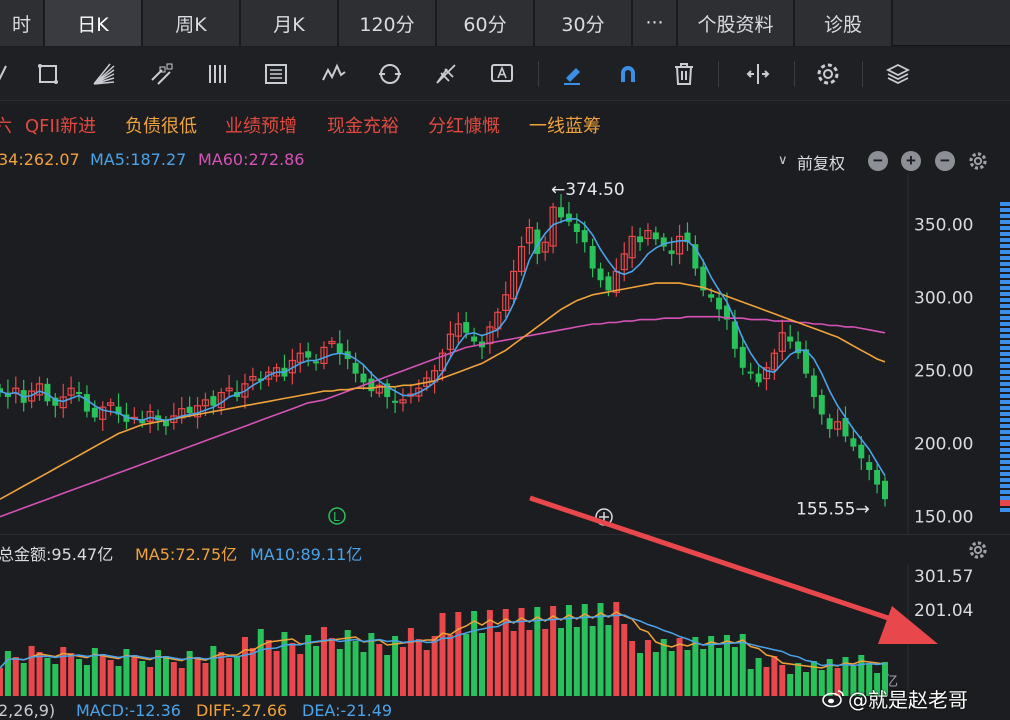  I want to click on cycle-tool-icon, so click(390, 74).